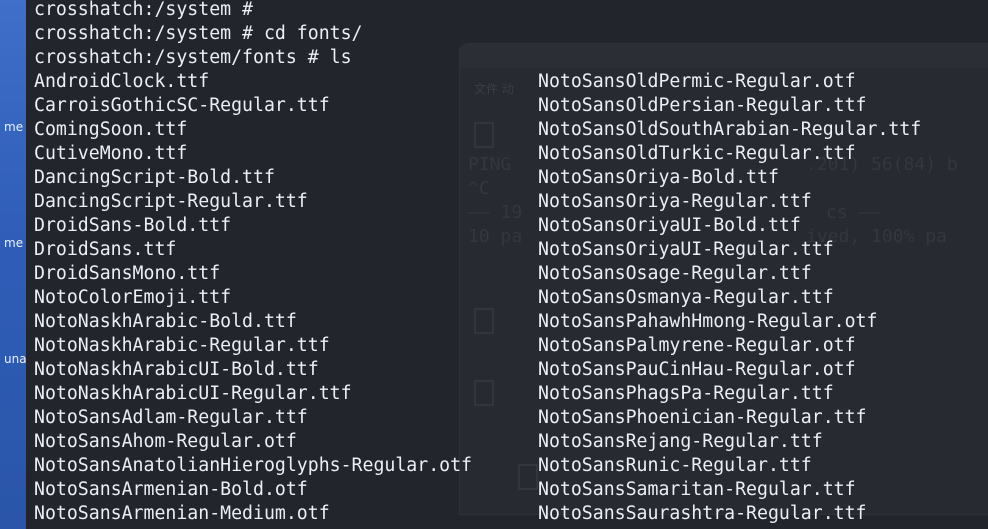 This screenshot has height=529, width=988. What do you see at coordinates (495, 236) in the screenshot?
I see `background-window-text: 10 pa` at bounding box center [495, 236].